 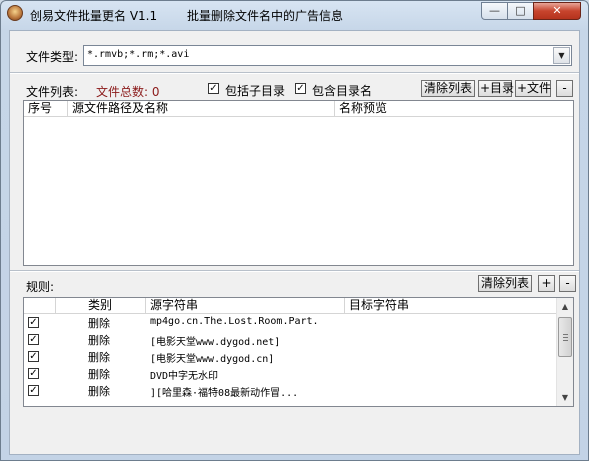 What do you see at coordinates (294, 356) in the screenshot?
I see `rule-row: ✓ 删除 [电影天堂www.dygod.cn]` at bounding box center [294, 356].